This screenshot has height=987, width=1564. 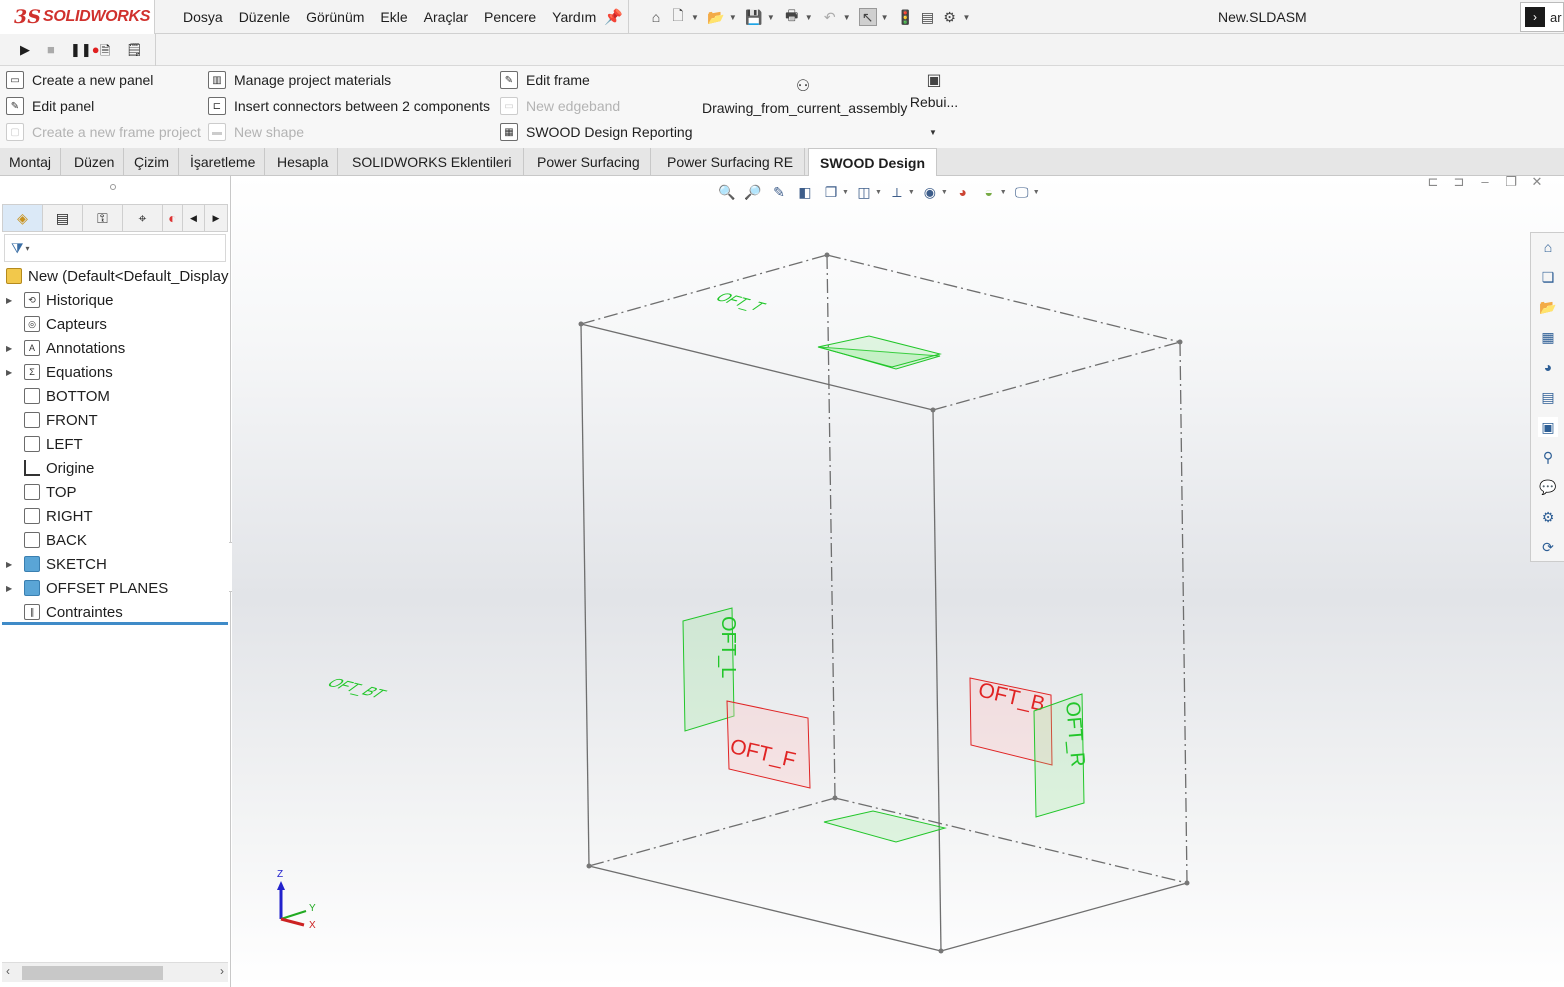 I want to click on menu-yardim: Yardım, so click(x=574, y=17).